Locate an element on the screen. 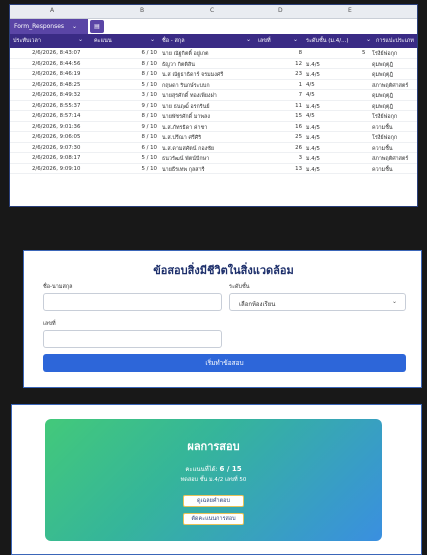 This screenshot has height=555, width=427. cell-number: 13 is located at coordinates (292, 169).